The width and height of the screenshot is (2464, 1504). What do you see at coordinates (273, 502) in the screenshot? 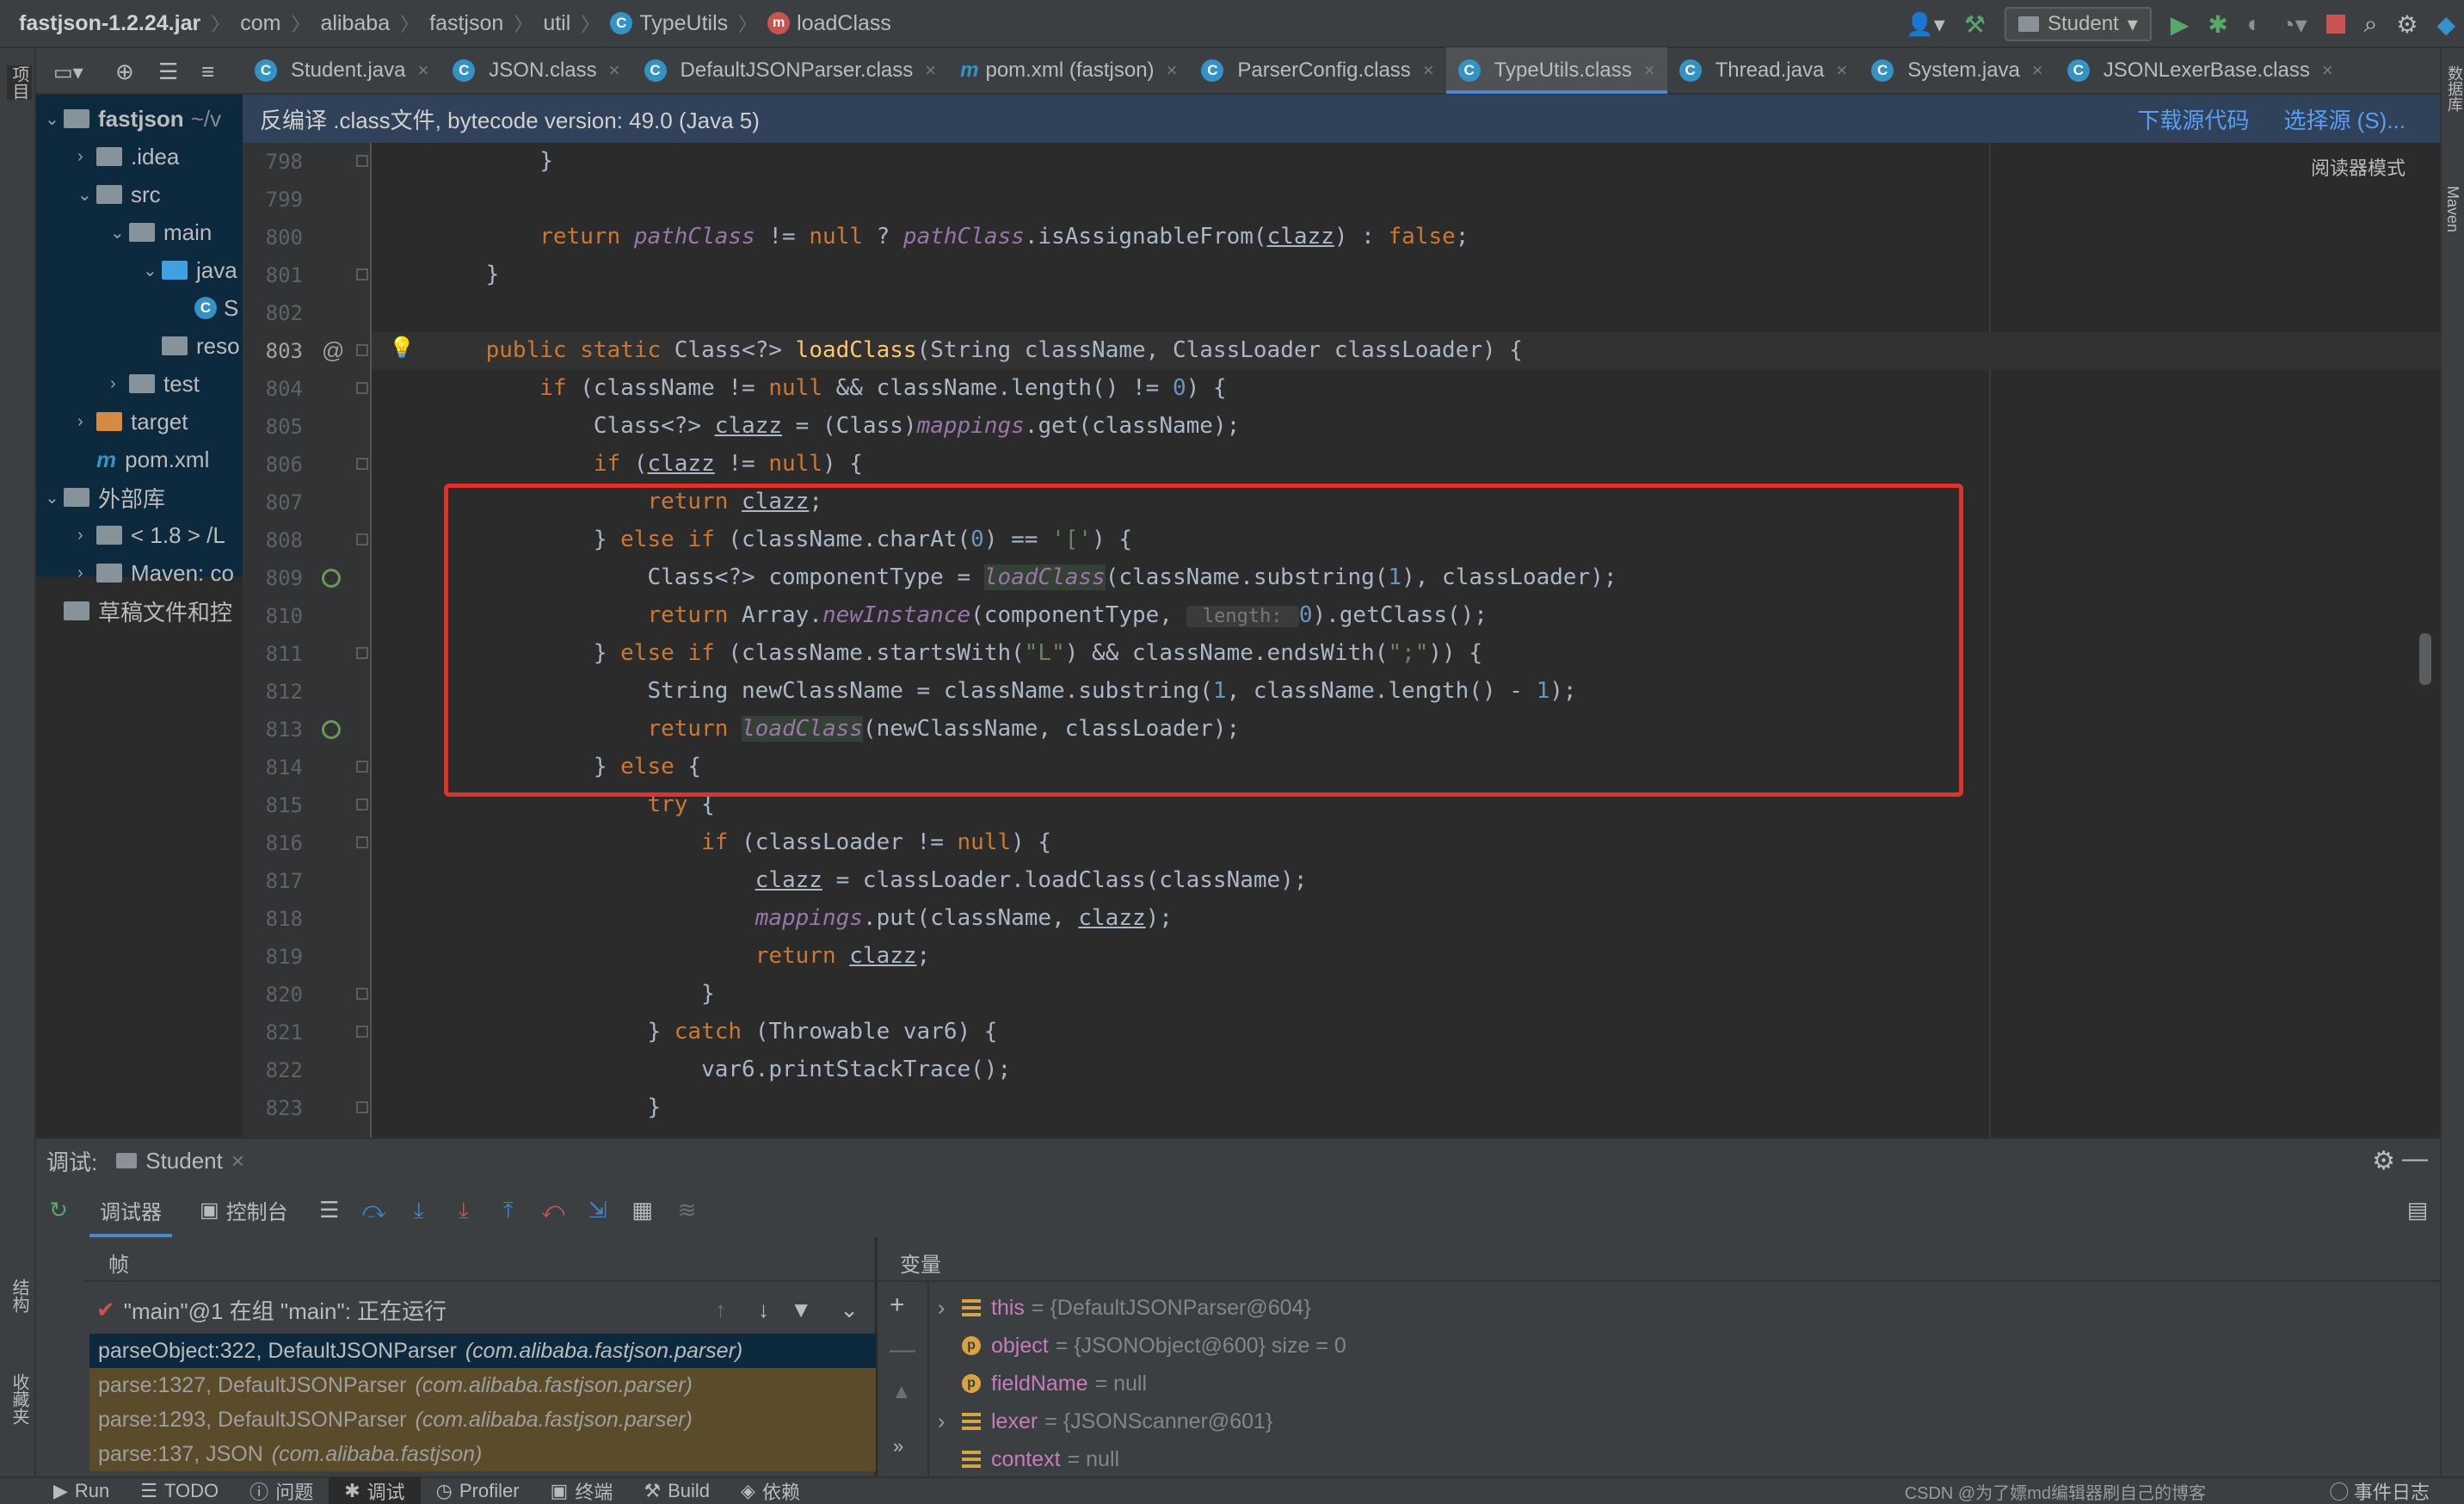
I see `line-number: 807` at bounding box center [273, 502].